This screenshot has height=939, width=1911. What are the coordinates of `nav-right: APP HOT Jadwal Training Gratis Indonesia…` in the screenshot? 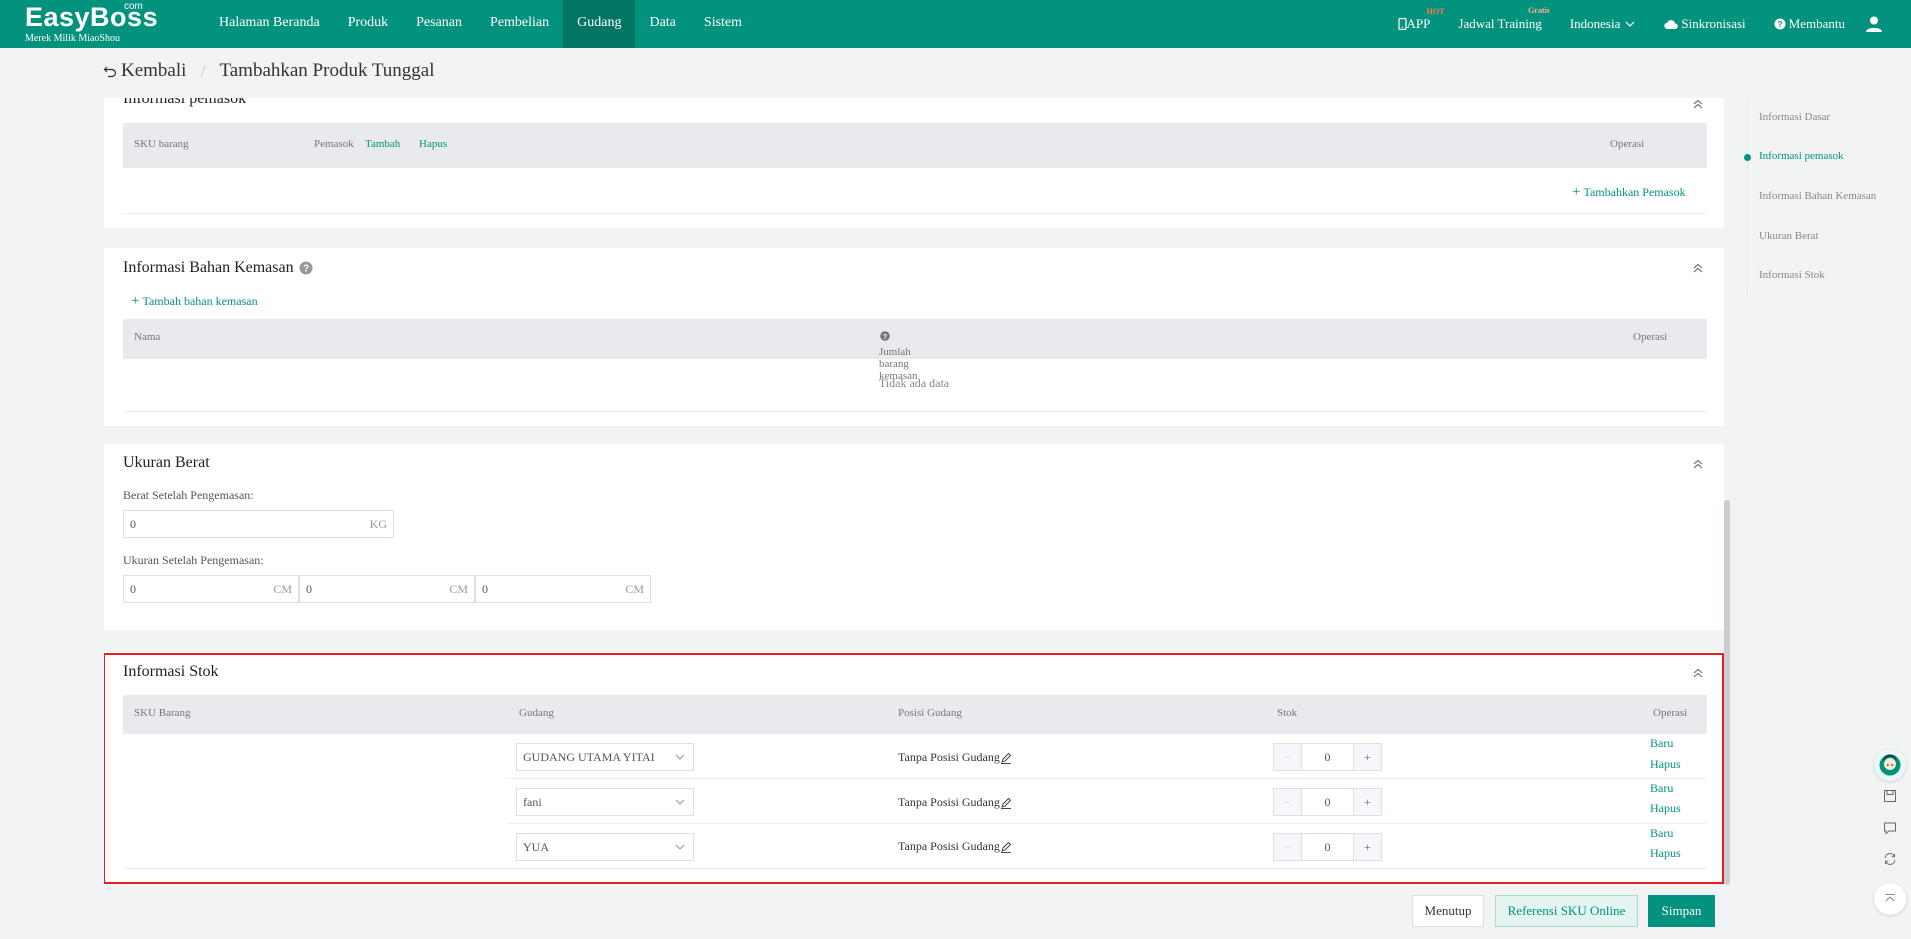 It's located at (1654, 24).